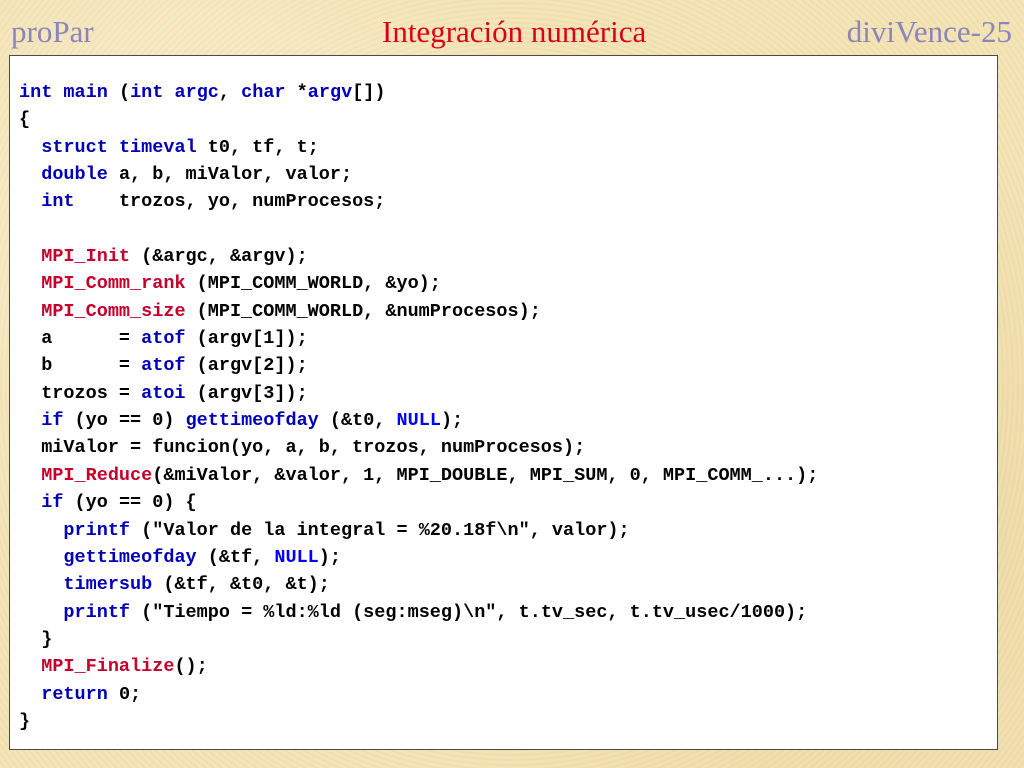 The width and height of the screenshot is (1024, 768). What do you see at coordinates (108, 585) in the screenshot?
I see `code-token: timersub` at bounding box center [108, 585].